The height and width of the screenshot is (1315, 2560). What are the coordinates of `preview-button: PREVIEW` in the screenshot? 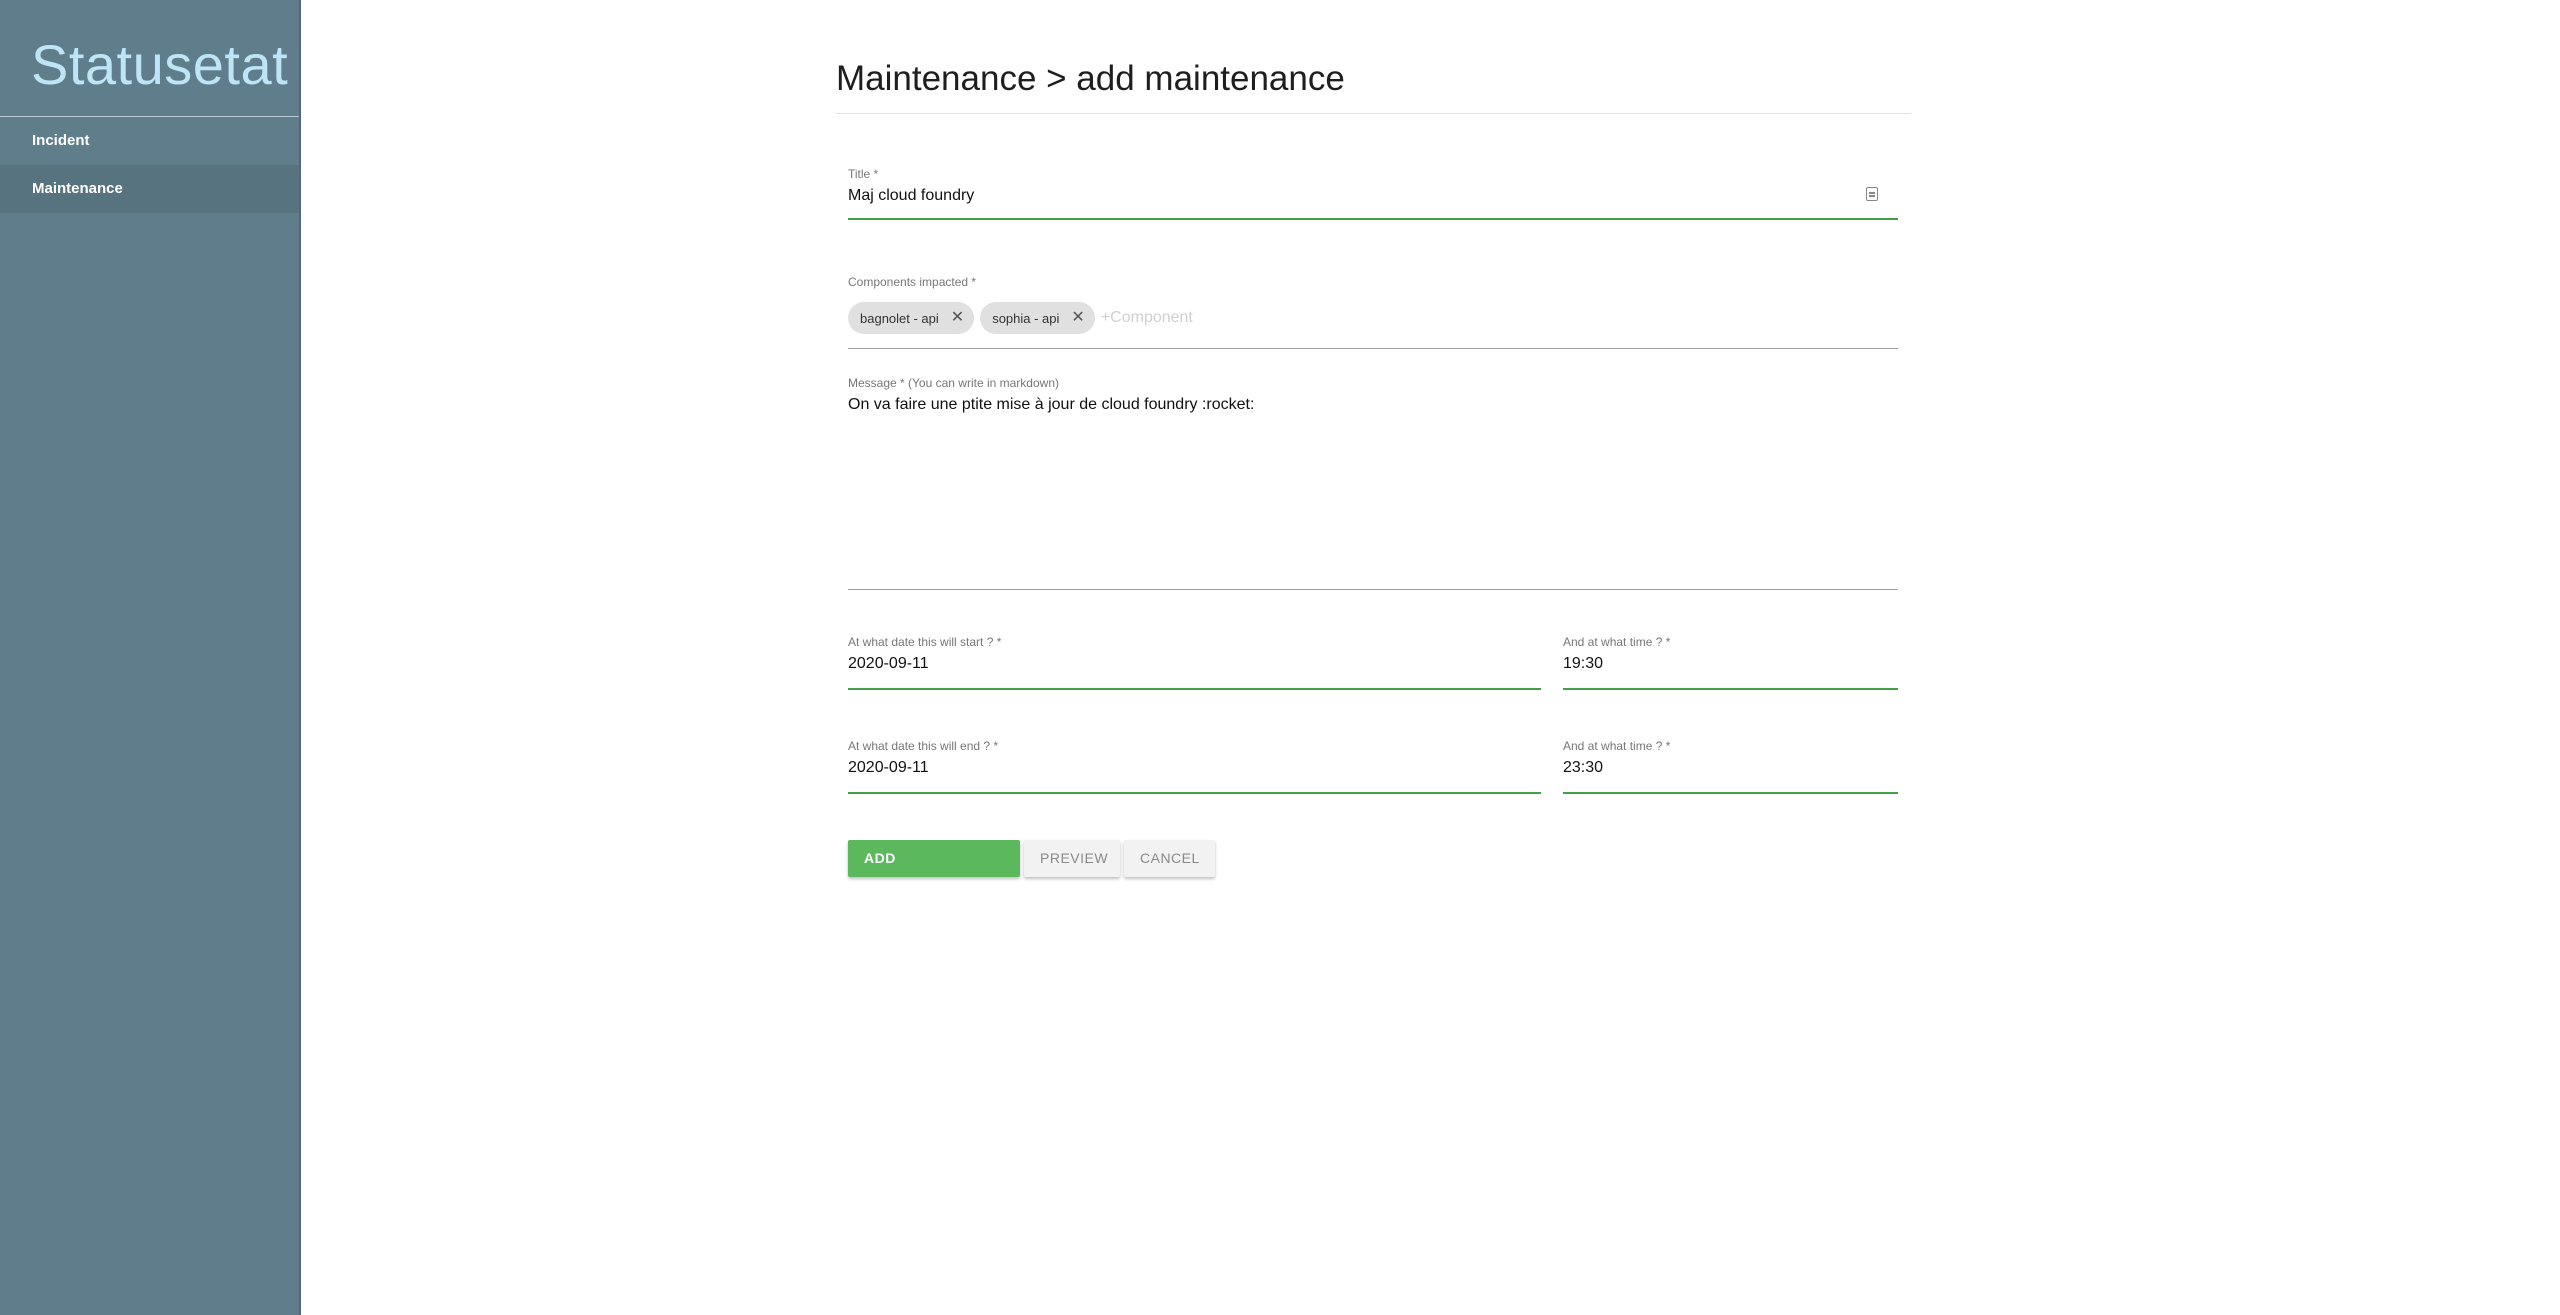 It's located at (1072, 858).